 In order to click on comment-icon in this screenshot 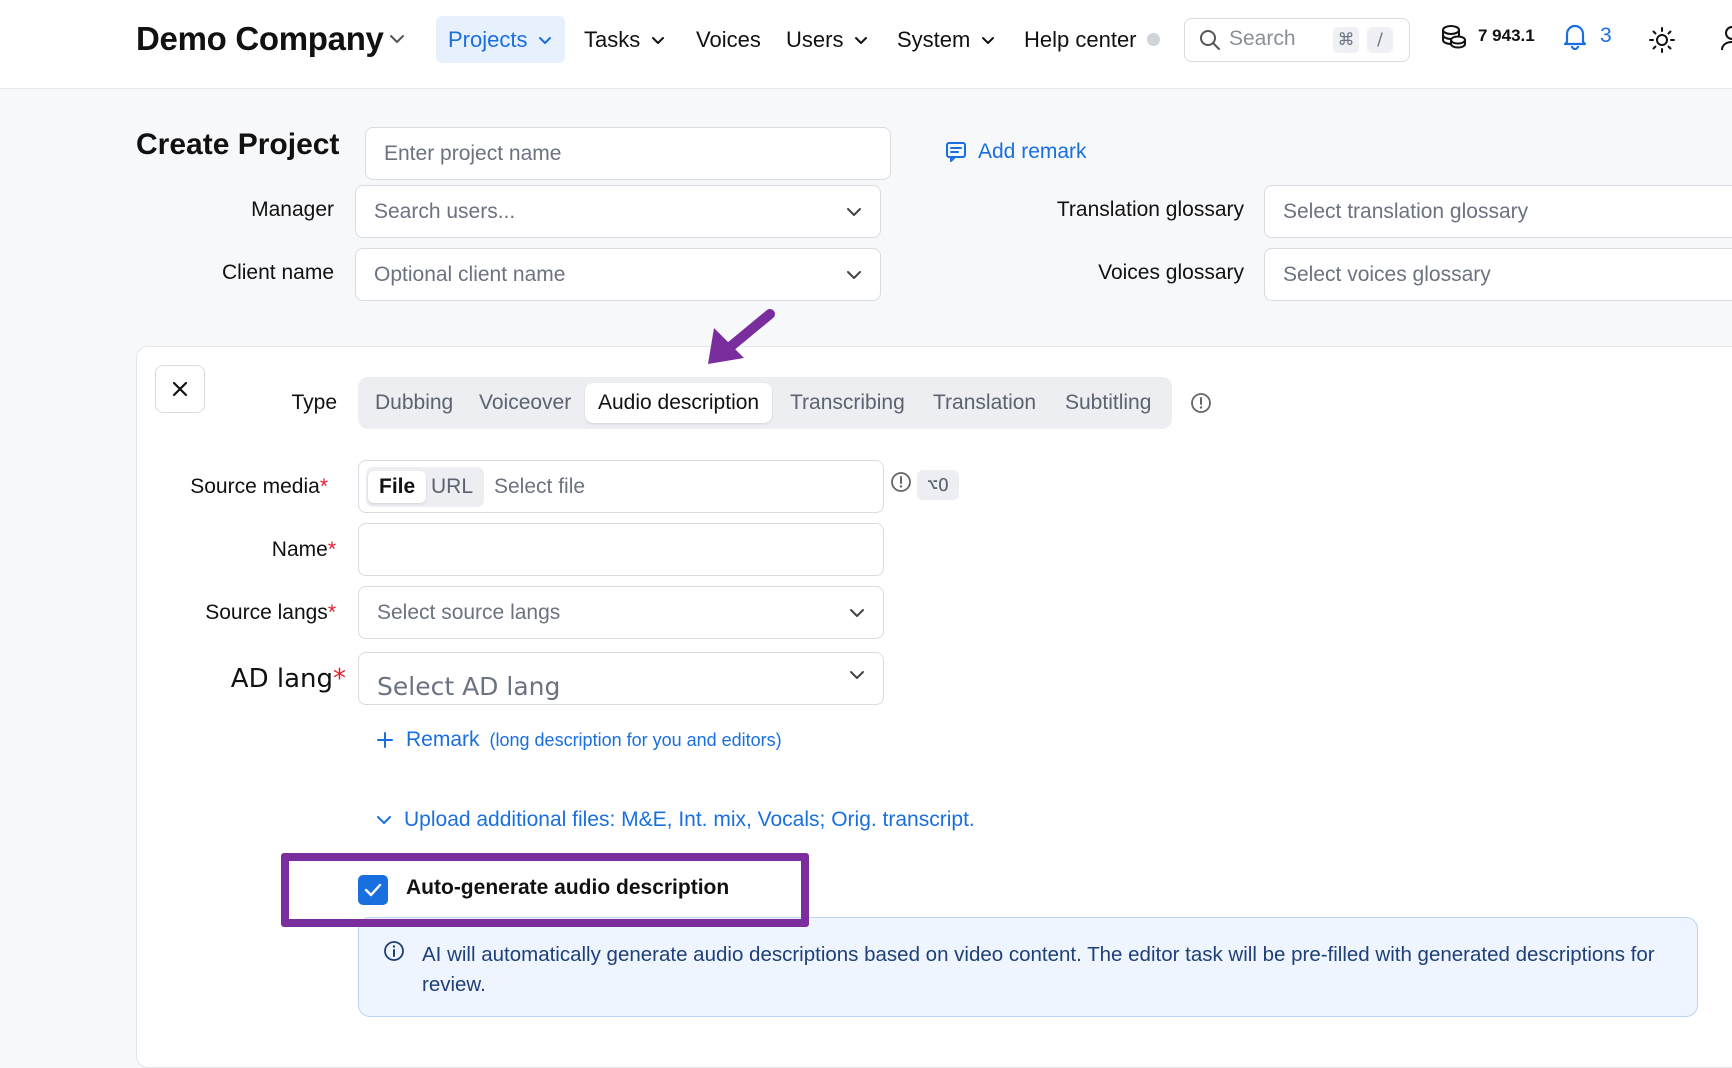, I will do `click(956, 152)`.